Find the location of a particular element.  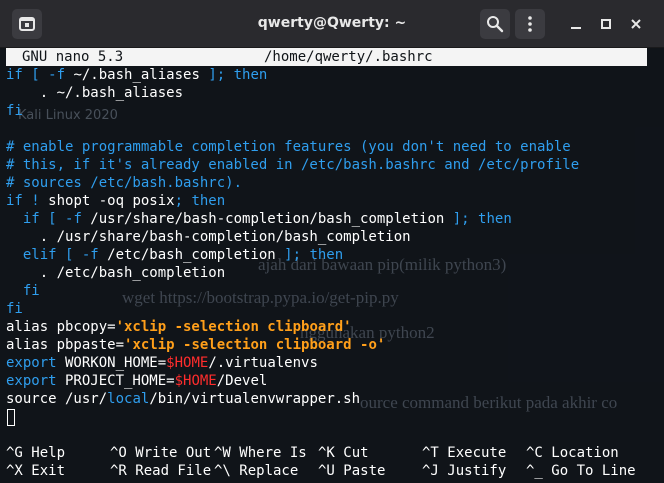

code-token: . /etc/bash_completion is located at coordinates (116, 273).